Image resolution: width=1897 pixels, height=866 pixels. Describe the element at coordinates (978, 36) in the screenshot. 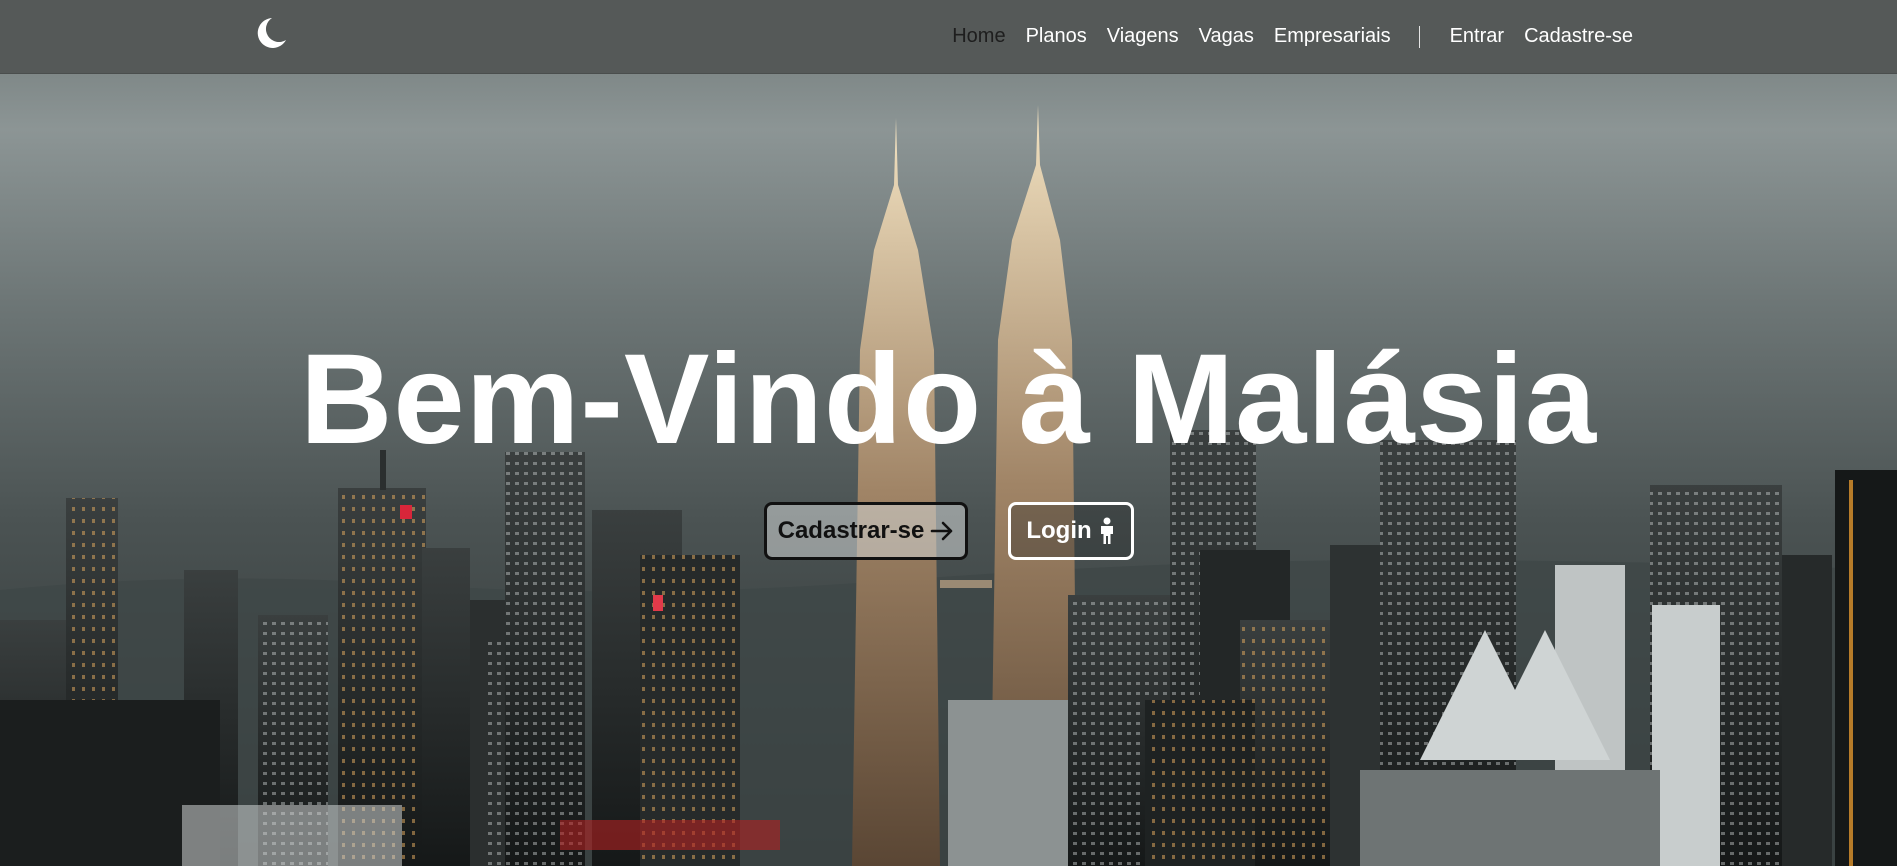

I see `nav-link-home: Home` at that location.